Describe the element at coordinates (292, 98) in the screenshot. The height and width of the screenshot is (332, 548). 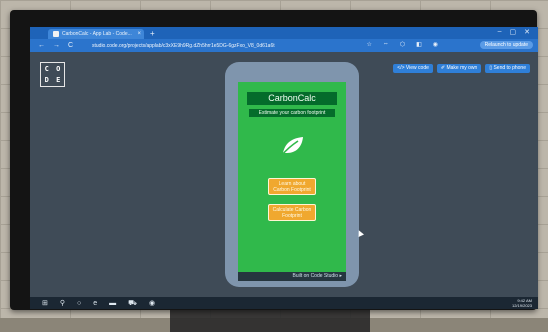
I see `app-title: CarbonCalc` at that location.